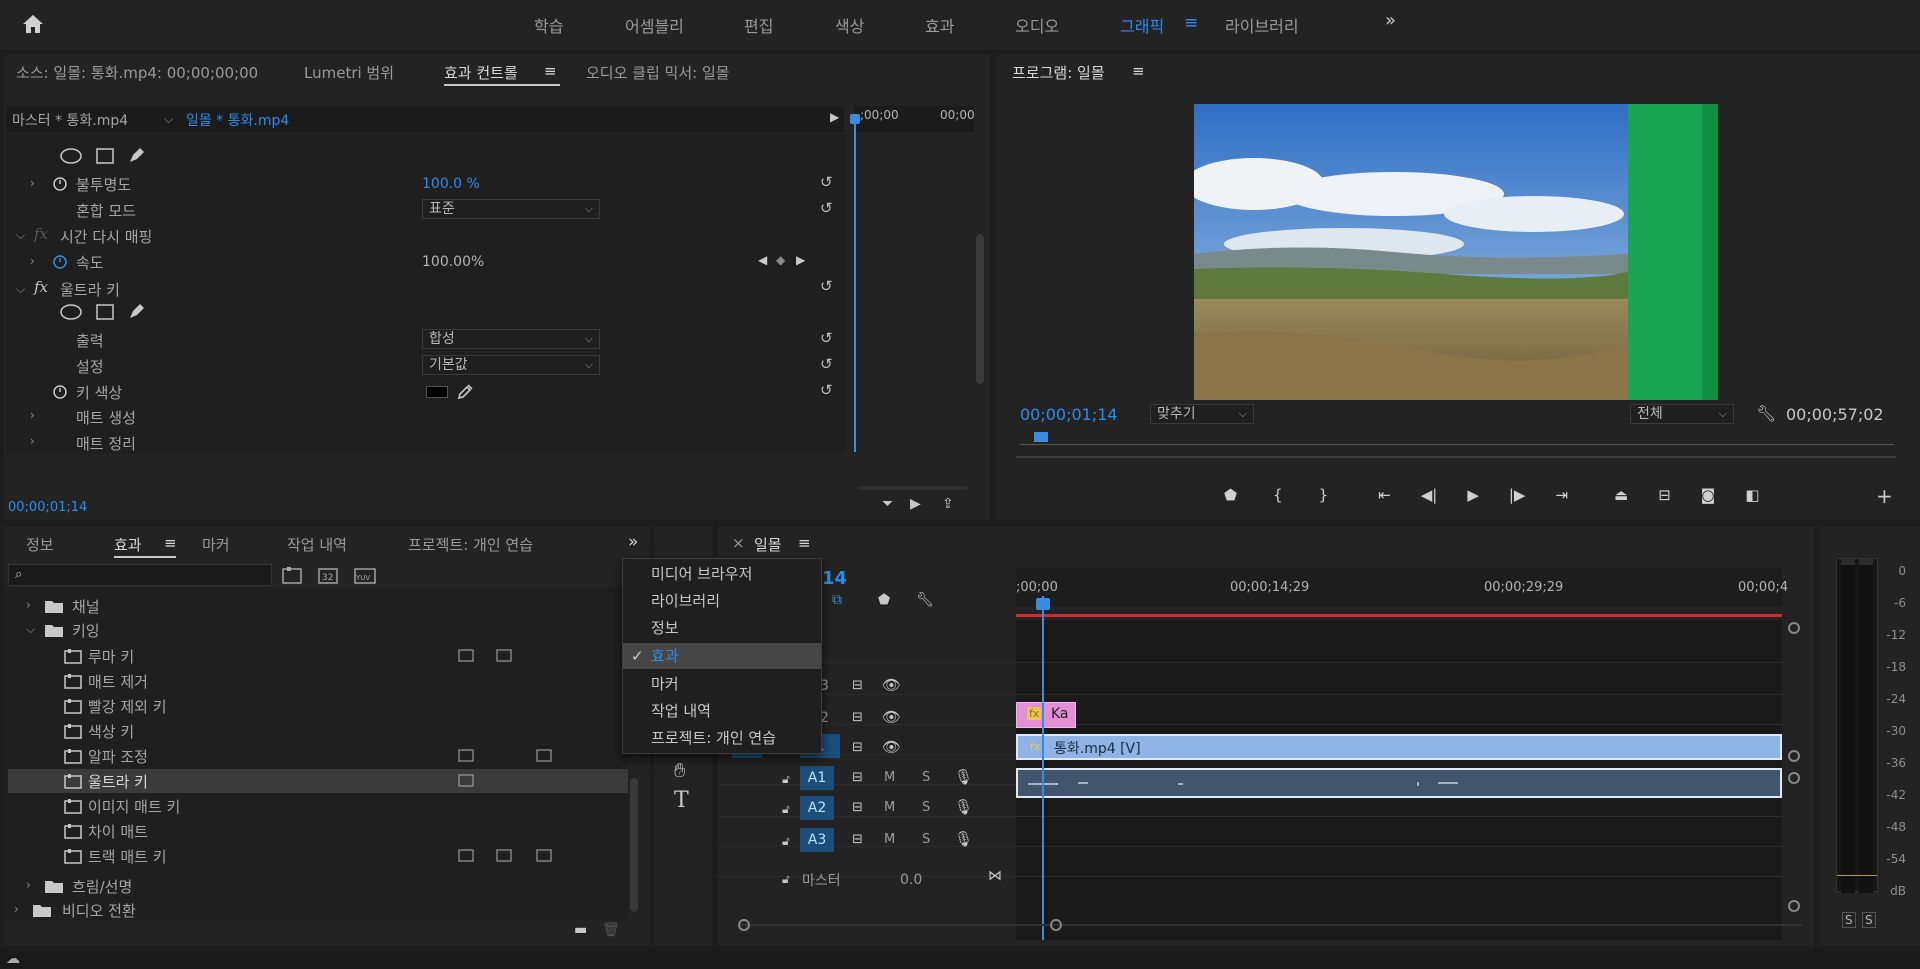 This screenshot has width=1920, height=969. What do you see at coordinates (837, 600) in the screenshot?
I see `linked-selection-icon: ⧉` at bounding box center [837, 600].